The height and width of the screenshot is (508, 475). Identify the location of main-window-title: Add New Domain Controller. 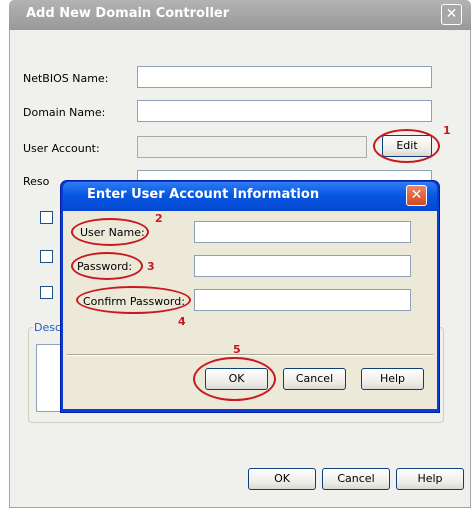
(128, 13).